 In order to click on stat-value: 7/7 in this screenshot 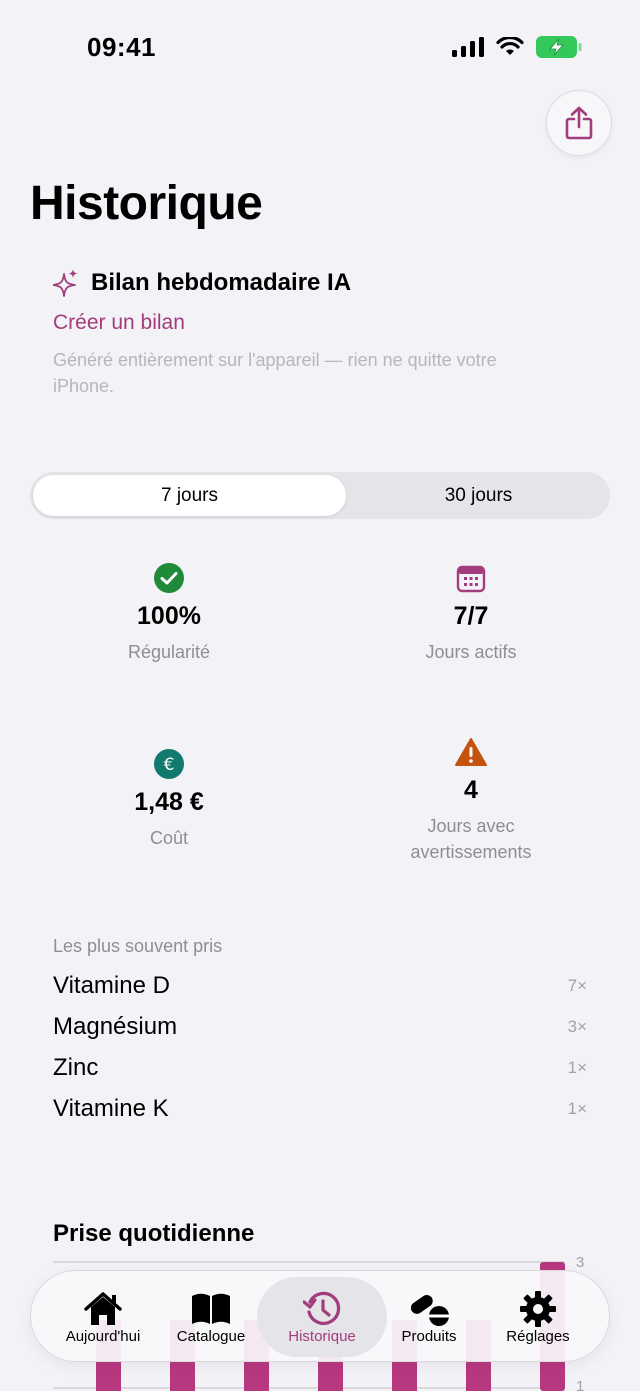, I will do `click(471, 616)`.